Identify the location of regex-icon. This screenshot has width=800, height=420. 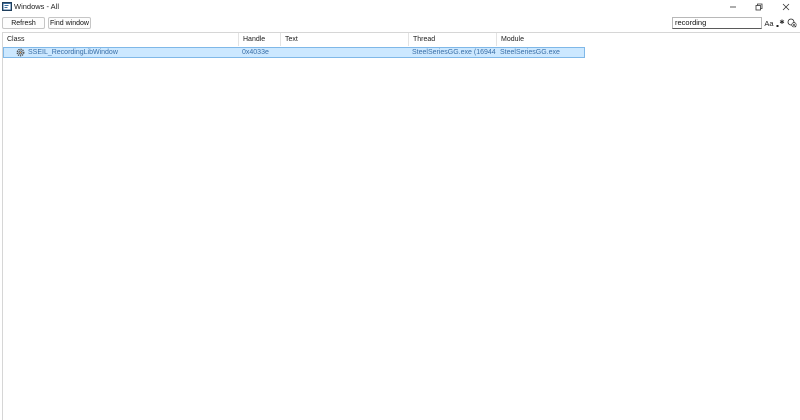
(780, 23).